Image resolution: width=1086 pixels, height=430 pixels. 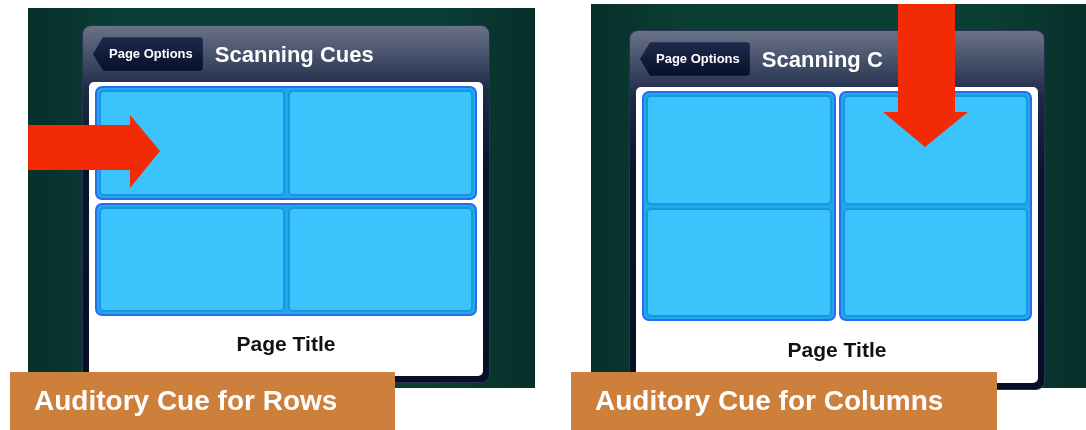 I want to click on screen-title: Scanning C, so click(x=822, y=59).